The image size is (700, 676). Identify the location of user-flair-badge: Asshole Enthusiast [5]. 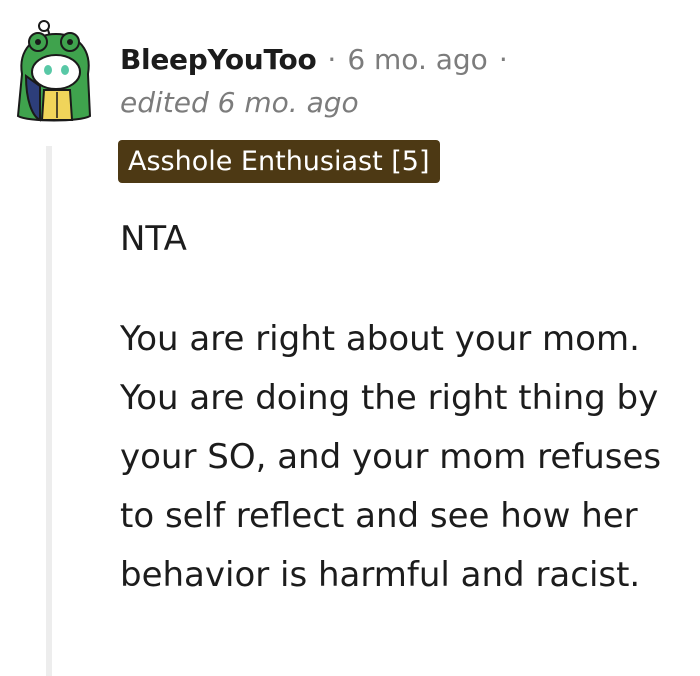
(279, 161).